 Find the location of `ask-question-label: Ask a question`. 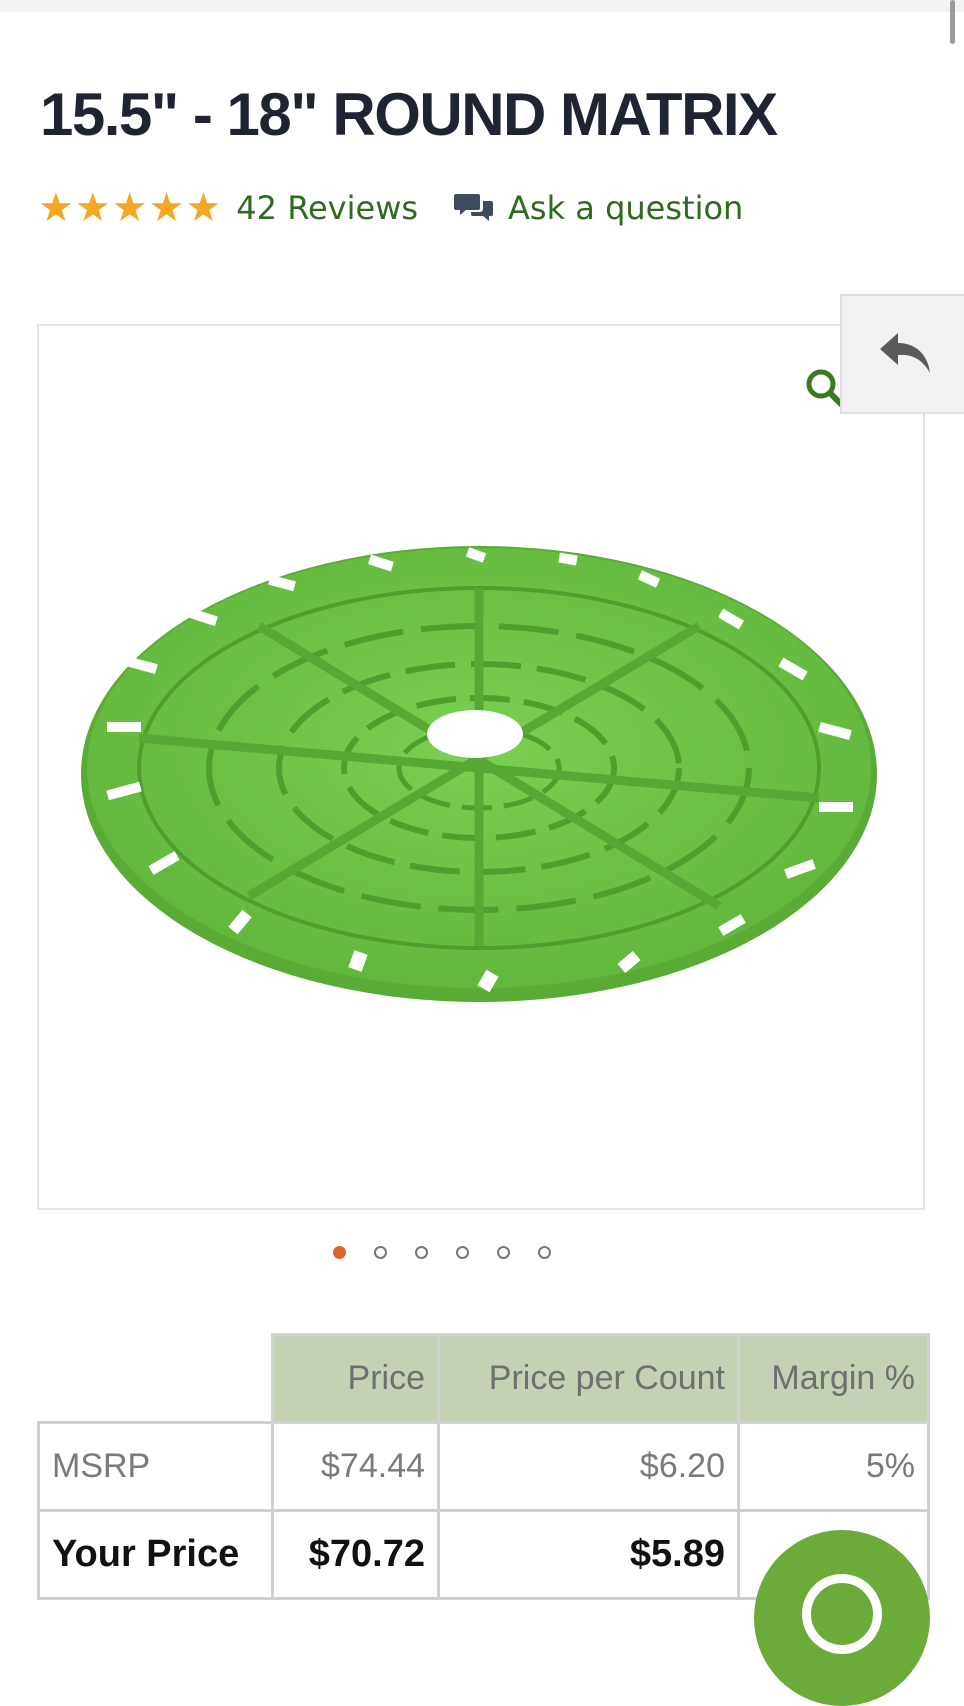

ask-question-label: Ask a question is located at coordinates (626, 208).